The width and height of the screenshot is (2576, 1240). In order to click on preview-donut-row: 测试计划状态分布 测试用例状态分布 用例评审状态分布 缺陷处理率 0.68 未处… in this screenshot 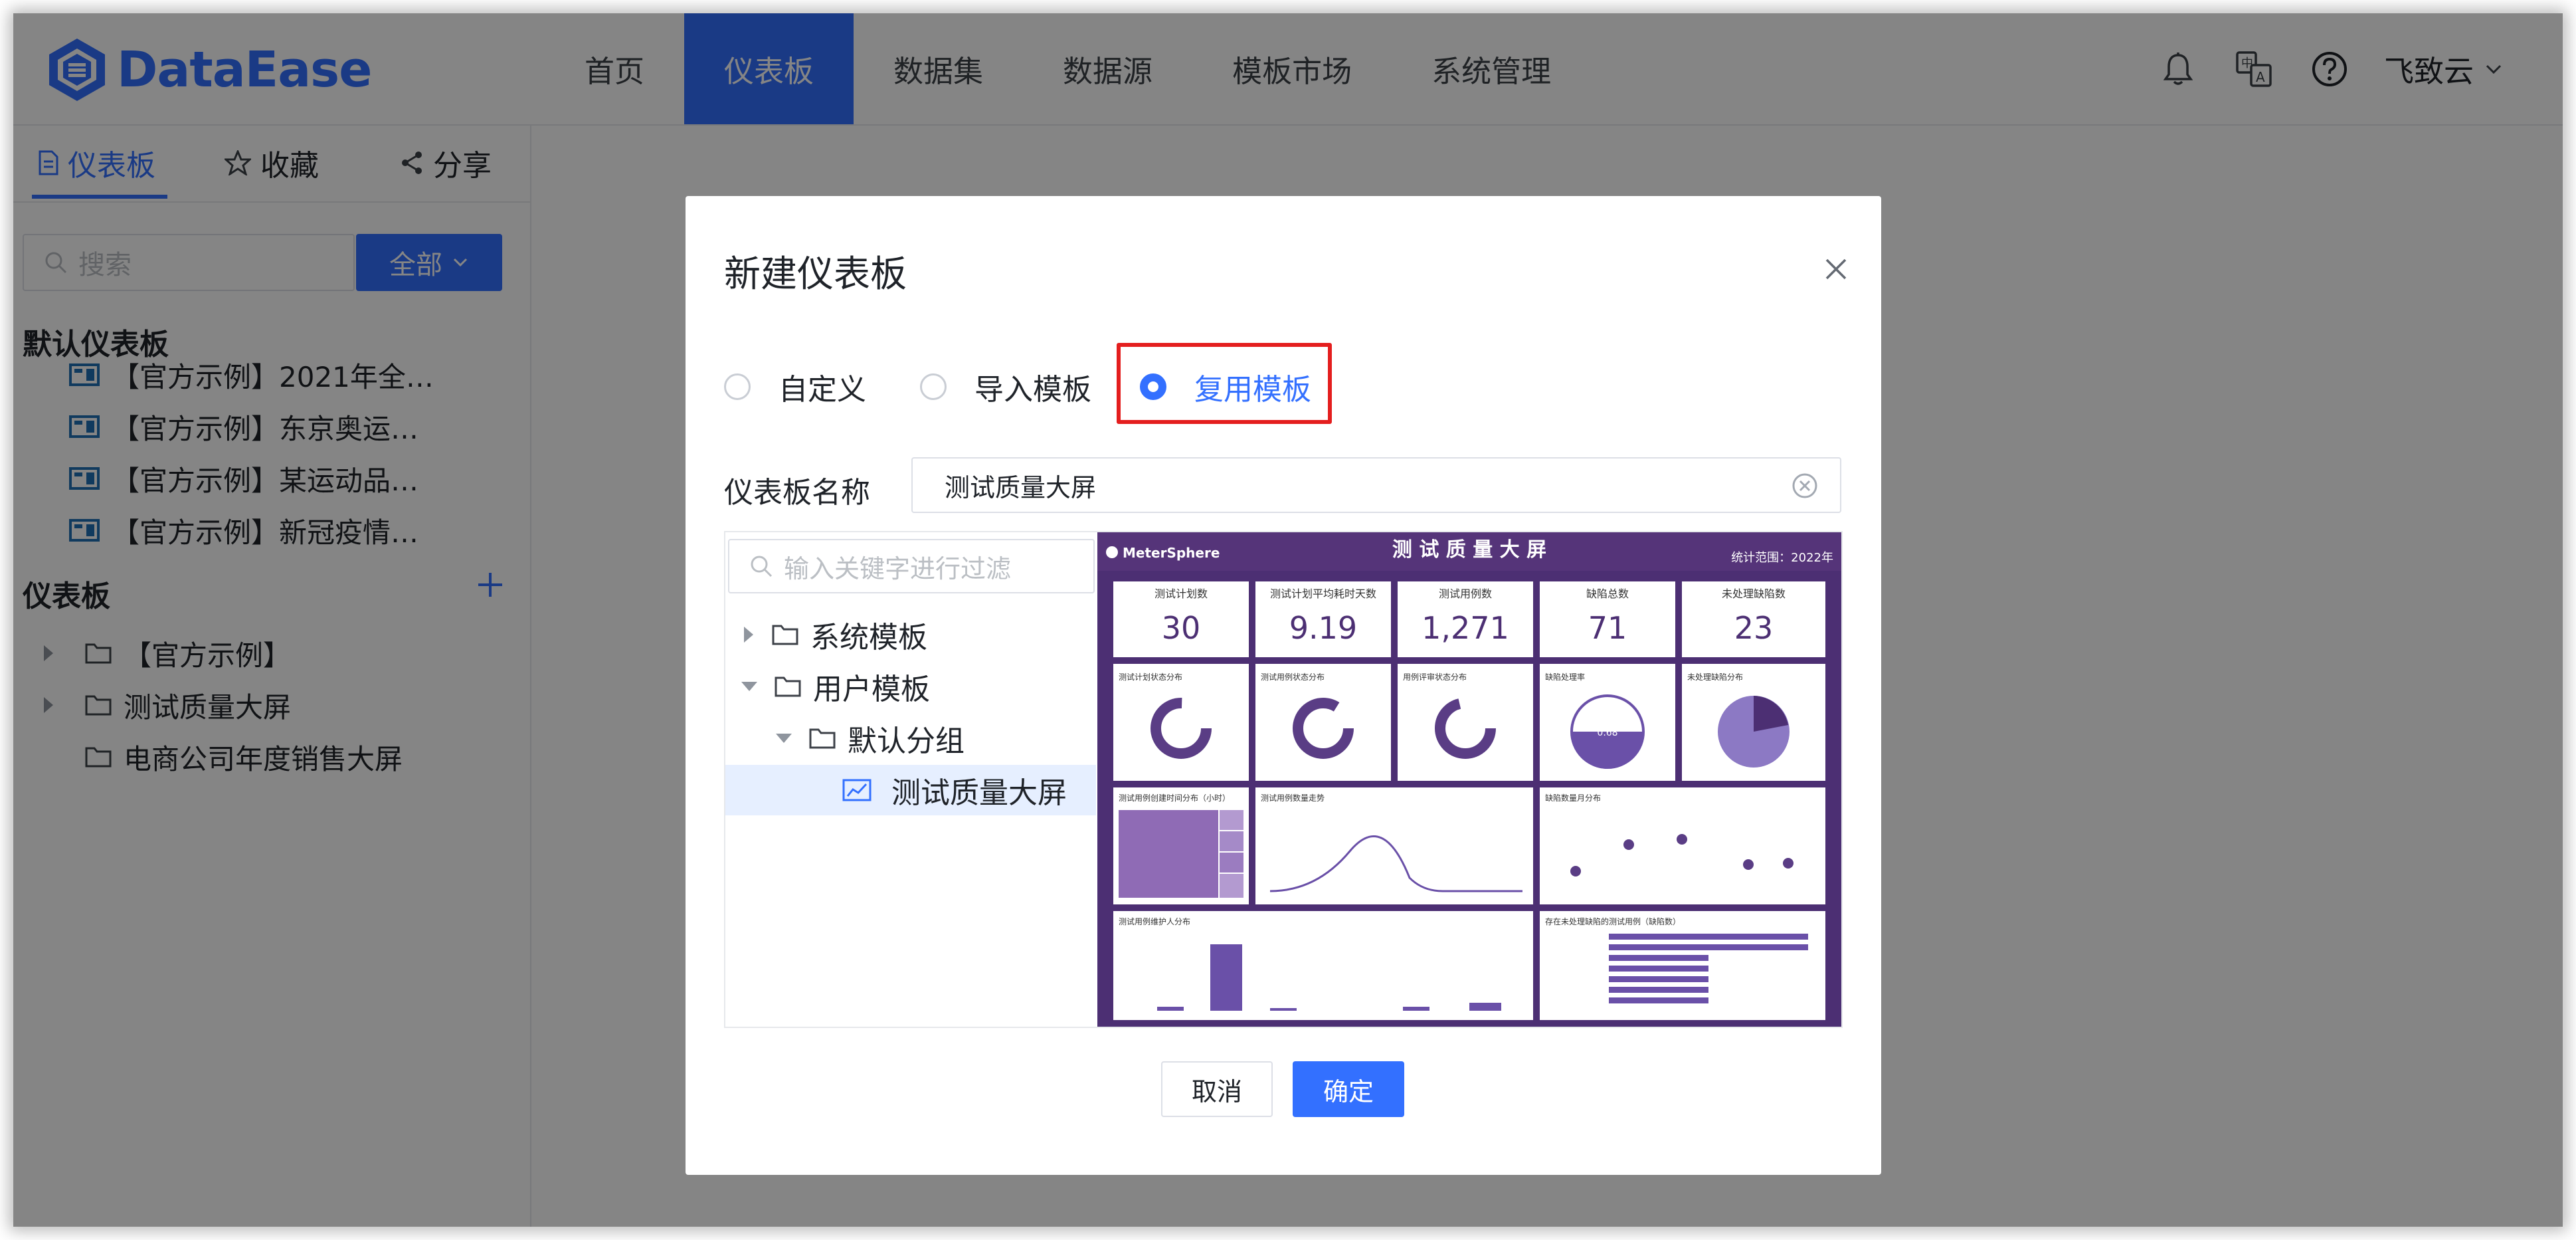, I will do `click(1469, 722)`.